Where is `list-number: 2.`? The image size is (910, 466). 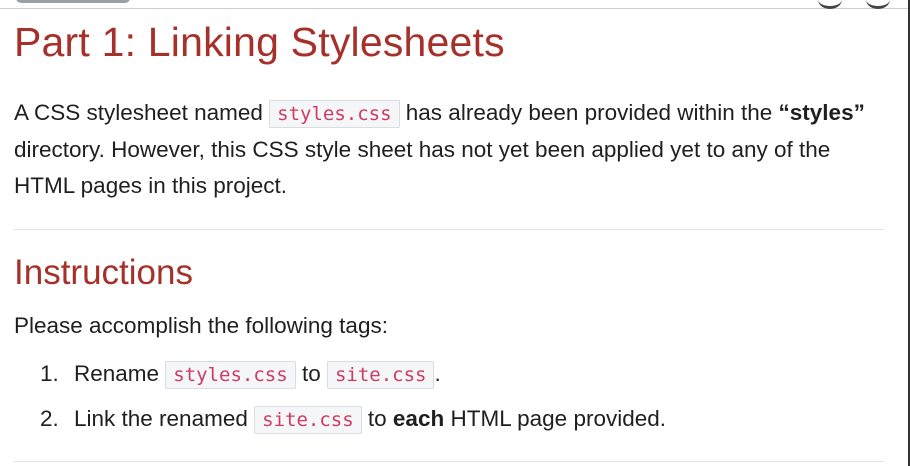
list-number: 2. is located at coordinates (49, 418).